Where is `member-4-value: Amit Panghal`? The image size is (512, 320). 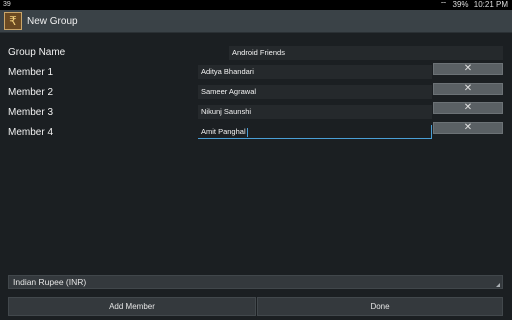 member-4-value: Amit Panghal is located at coordinates (223, 131).